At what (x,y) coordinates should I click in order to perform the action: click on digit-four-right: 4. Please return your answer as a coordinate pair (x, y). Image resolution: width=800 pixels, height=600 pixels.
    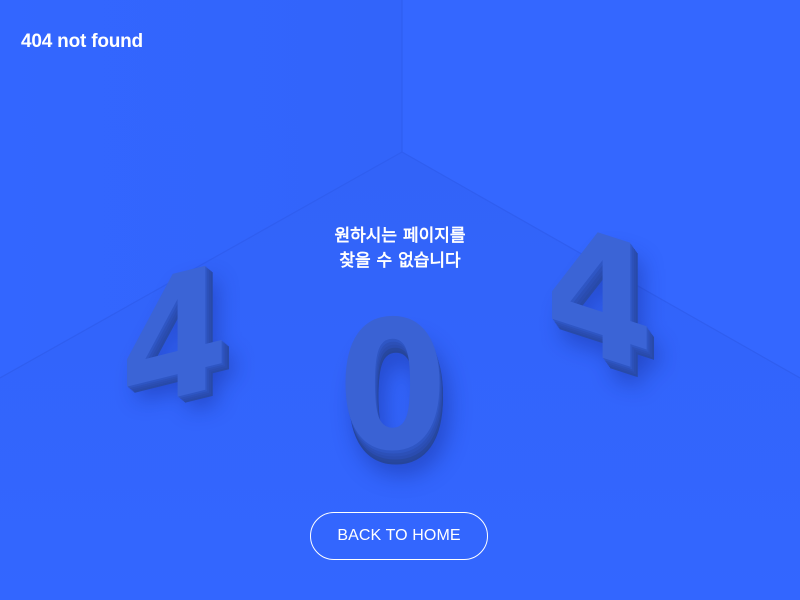
    Looking at the image, I should click on (599, 299).